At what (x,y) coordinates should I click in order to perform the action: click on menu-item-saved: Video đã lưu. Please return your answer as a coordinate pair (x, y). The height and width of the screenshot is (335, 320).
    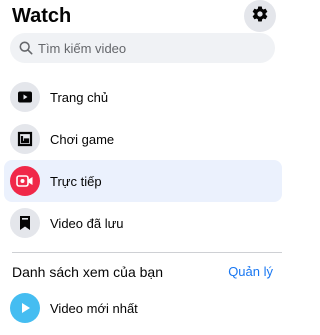
    Looking at the image, I should click on (143, 223).